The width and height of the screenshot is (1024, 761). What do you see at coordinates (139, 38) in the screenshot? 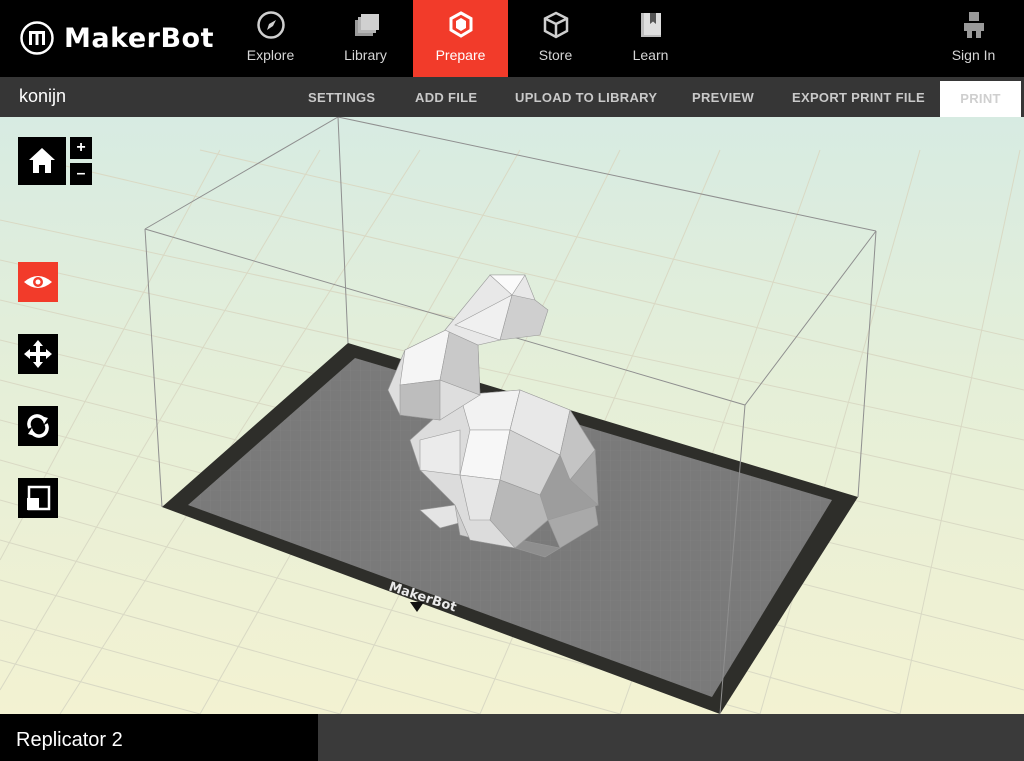
I see `brand-name: MakerBot` at bounding box center [139, 38].